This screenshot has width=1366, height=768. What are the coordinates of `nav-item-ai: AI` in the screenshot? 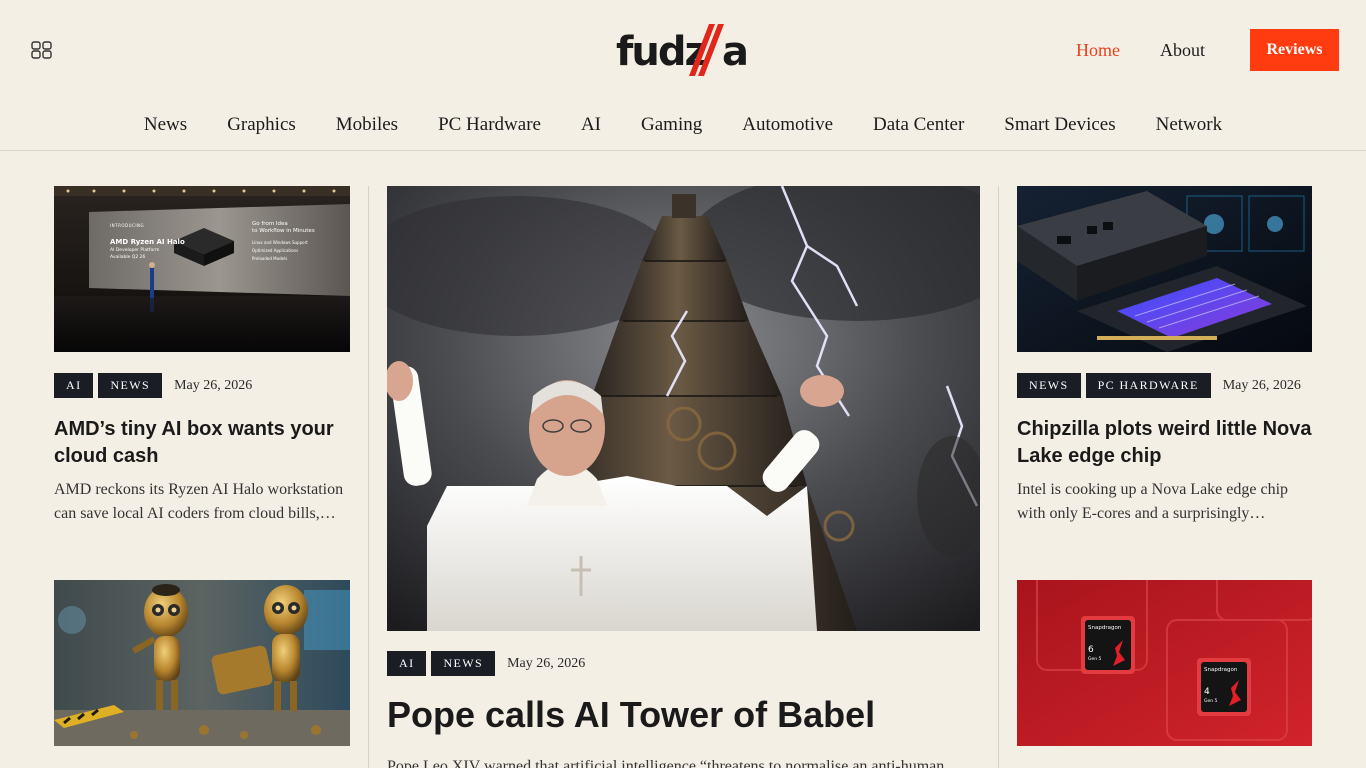 It's located at (591, 125).